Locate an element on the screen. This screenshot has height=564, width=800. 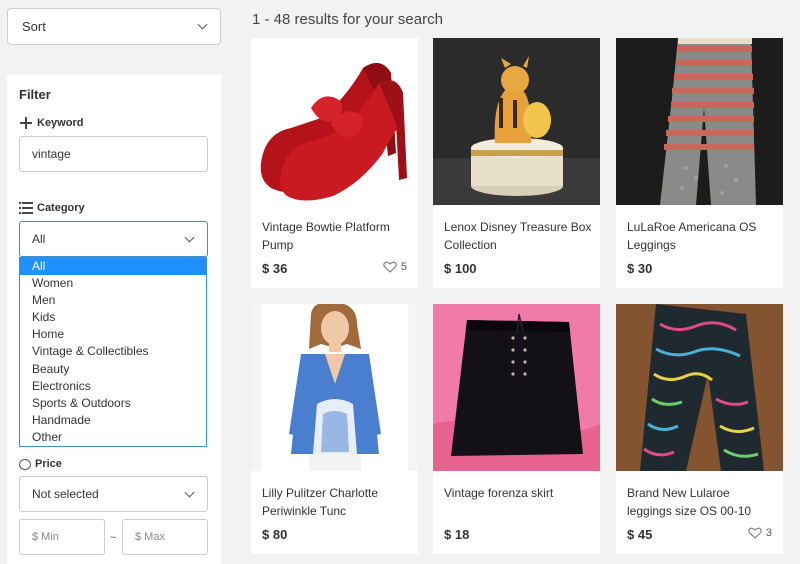
product-card: Vintage forenza skirt $ 18 is located at coordinates (516, 429).